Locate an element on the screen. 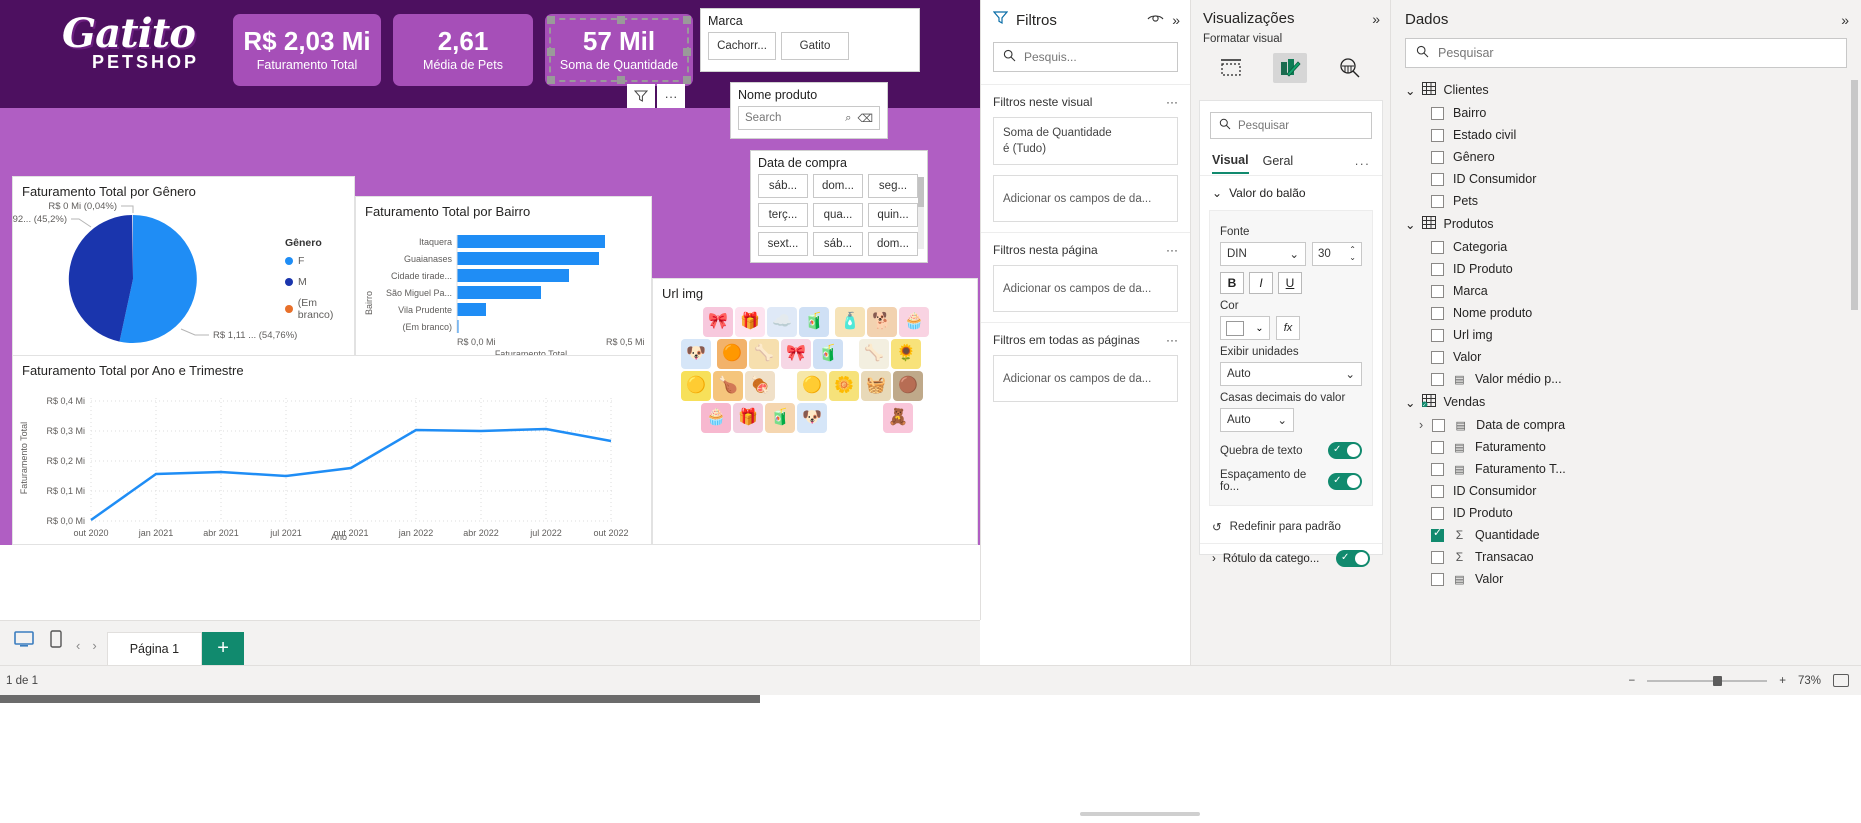 This screenshot has width=1861, height=823. kpi-card-faturamento: R$ 2,03 Mi Faturamento Total is located at coordinates (307, 50).